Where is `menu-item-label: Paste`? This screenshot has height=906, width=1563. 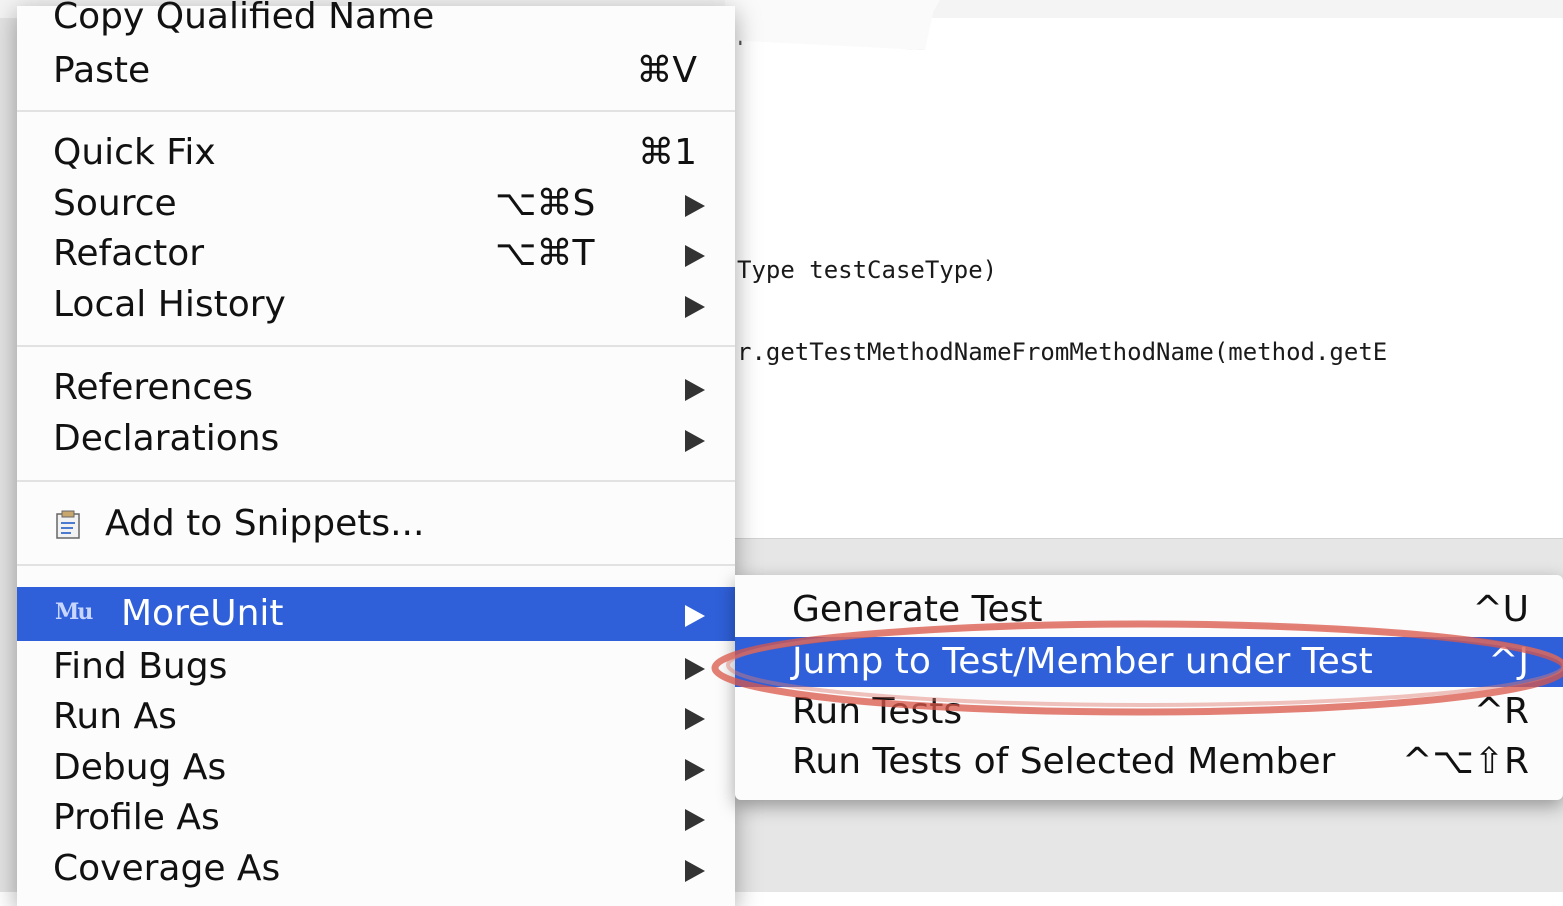
menu-item-label: Paste is located at coordinates (102, 70).